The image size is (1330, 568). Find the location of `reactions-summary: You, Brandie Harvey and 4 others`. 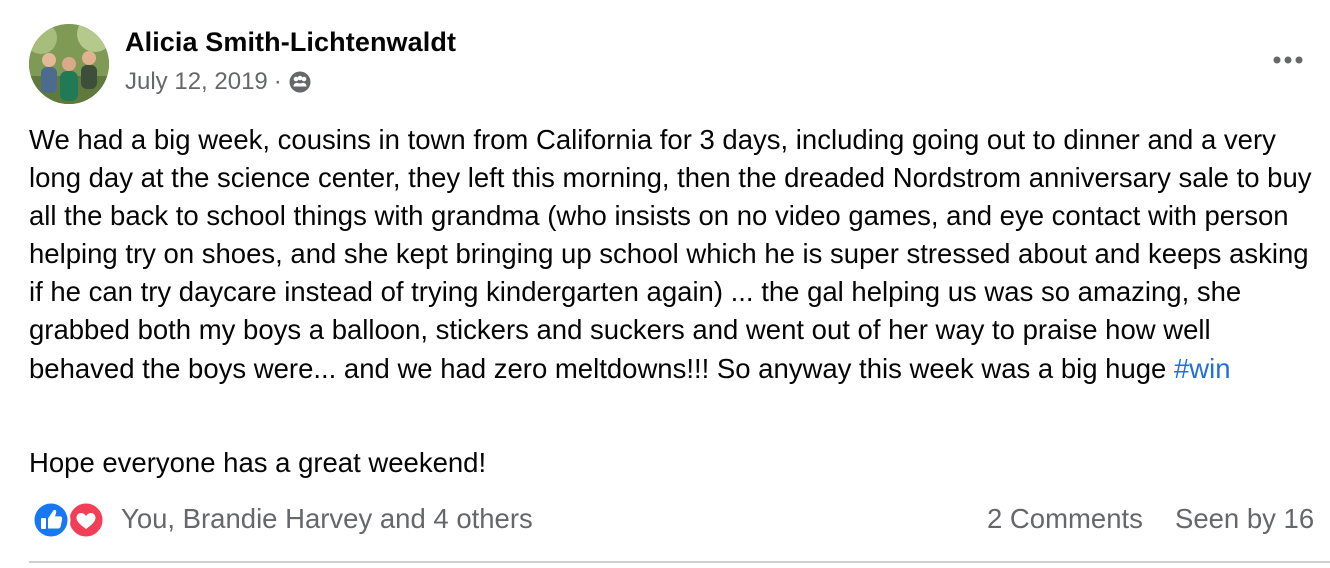

reactions-summary: You, Brandie Harvey and 4 others is located at coordinates (327, 519).